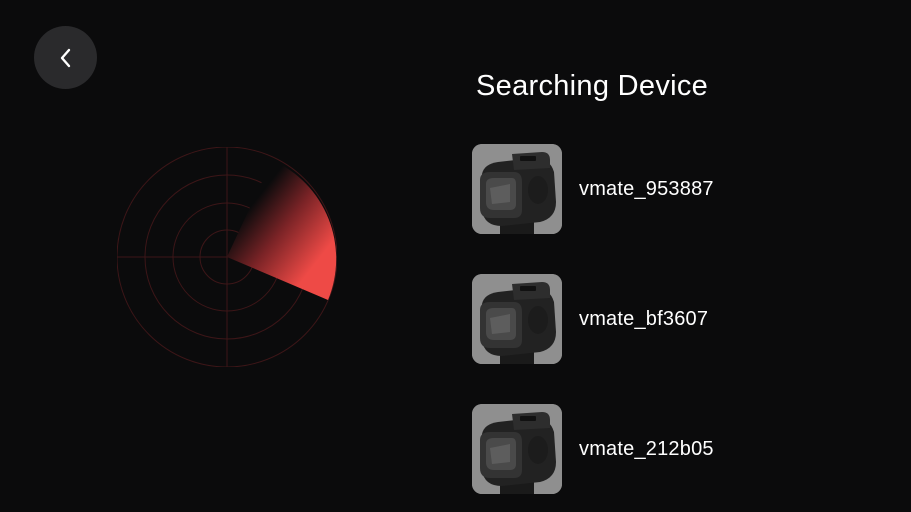 The image size is (911, 512). I want to click on radar-scan-icon, so click(227, 257).